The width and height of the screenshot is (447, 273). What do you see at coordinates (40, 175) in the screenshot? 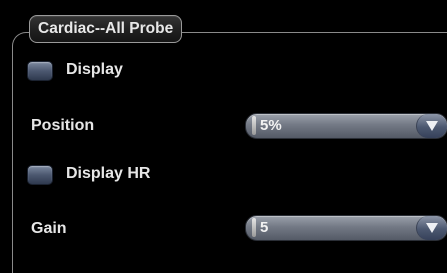
I see `display-hr-checkbox` at bounding box center [40, 175].